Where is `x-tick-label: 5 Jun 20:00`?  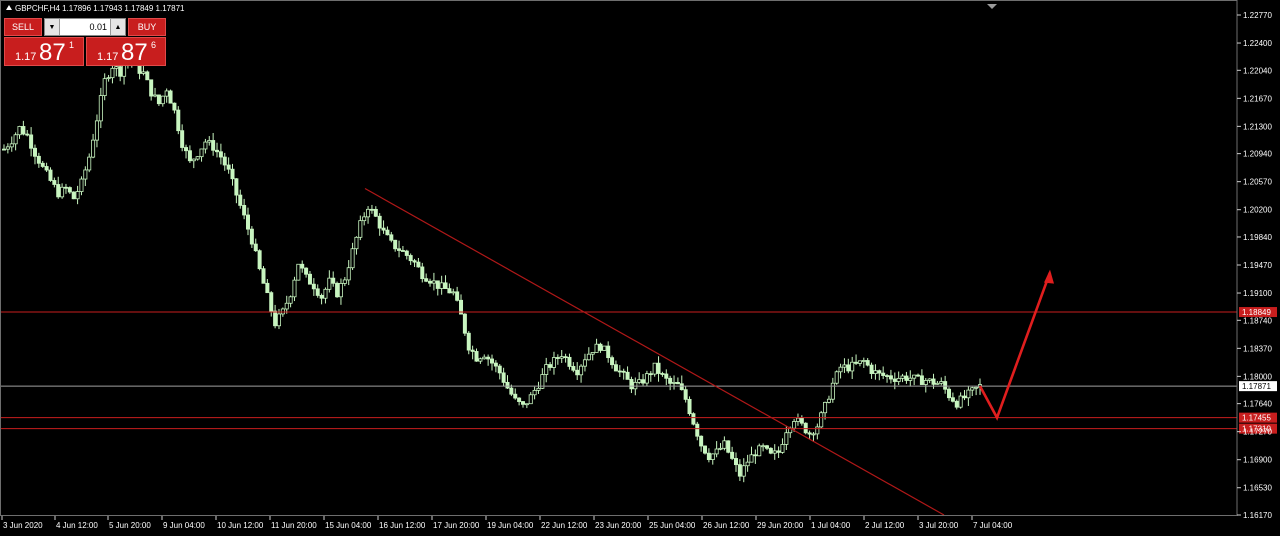 x-tick-label: 5 Jun 20:00 is located at coordinates (130, 525).